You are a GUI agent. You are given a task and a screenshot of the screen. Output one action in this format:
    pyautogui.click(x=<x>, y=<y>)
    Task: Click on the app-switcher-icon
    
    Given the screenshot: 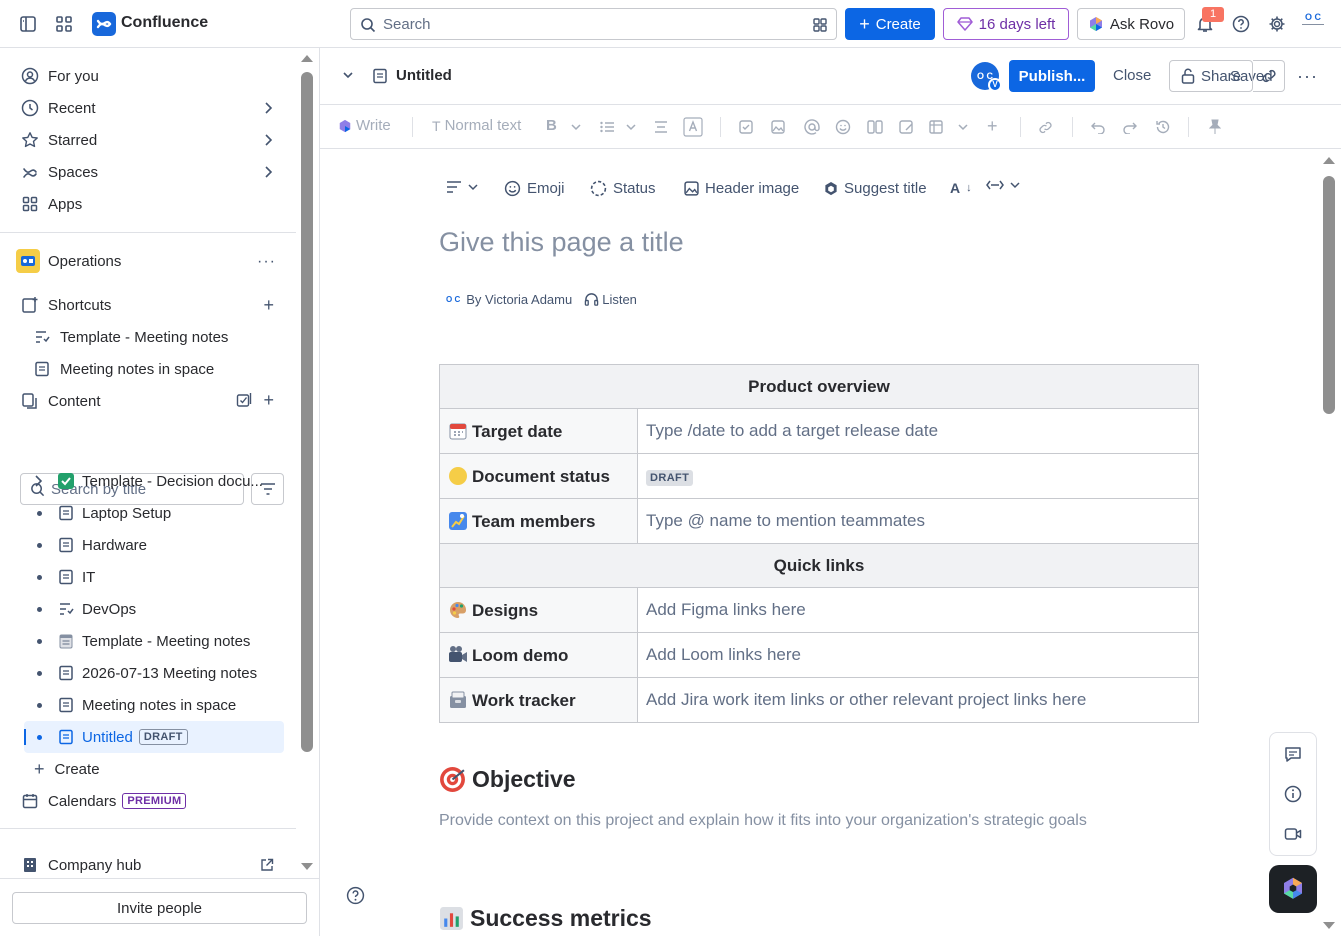 What is the action you would take?
    pyautogui.click(x=64, y=24)
    